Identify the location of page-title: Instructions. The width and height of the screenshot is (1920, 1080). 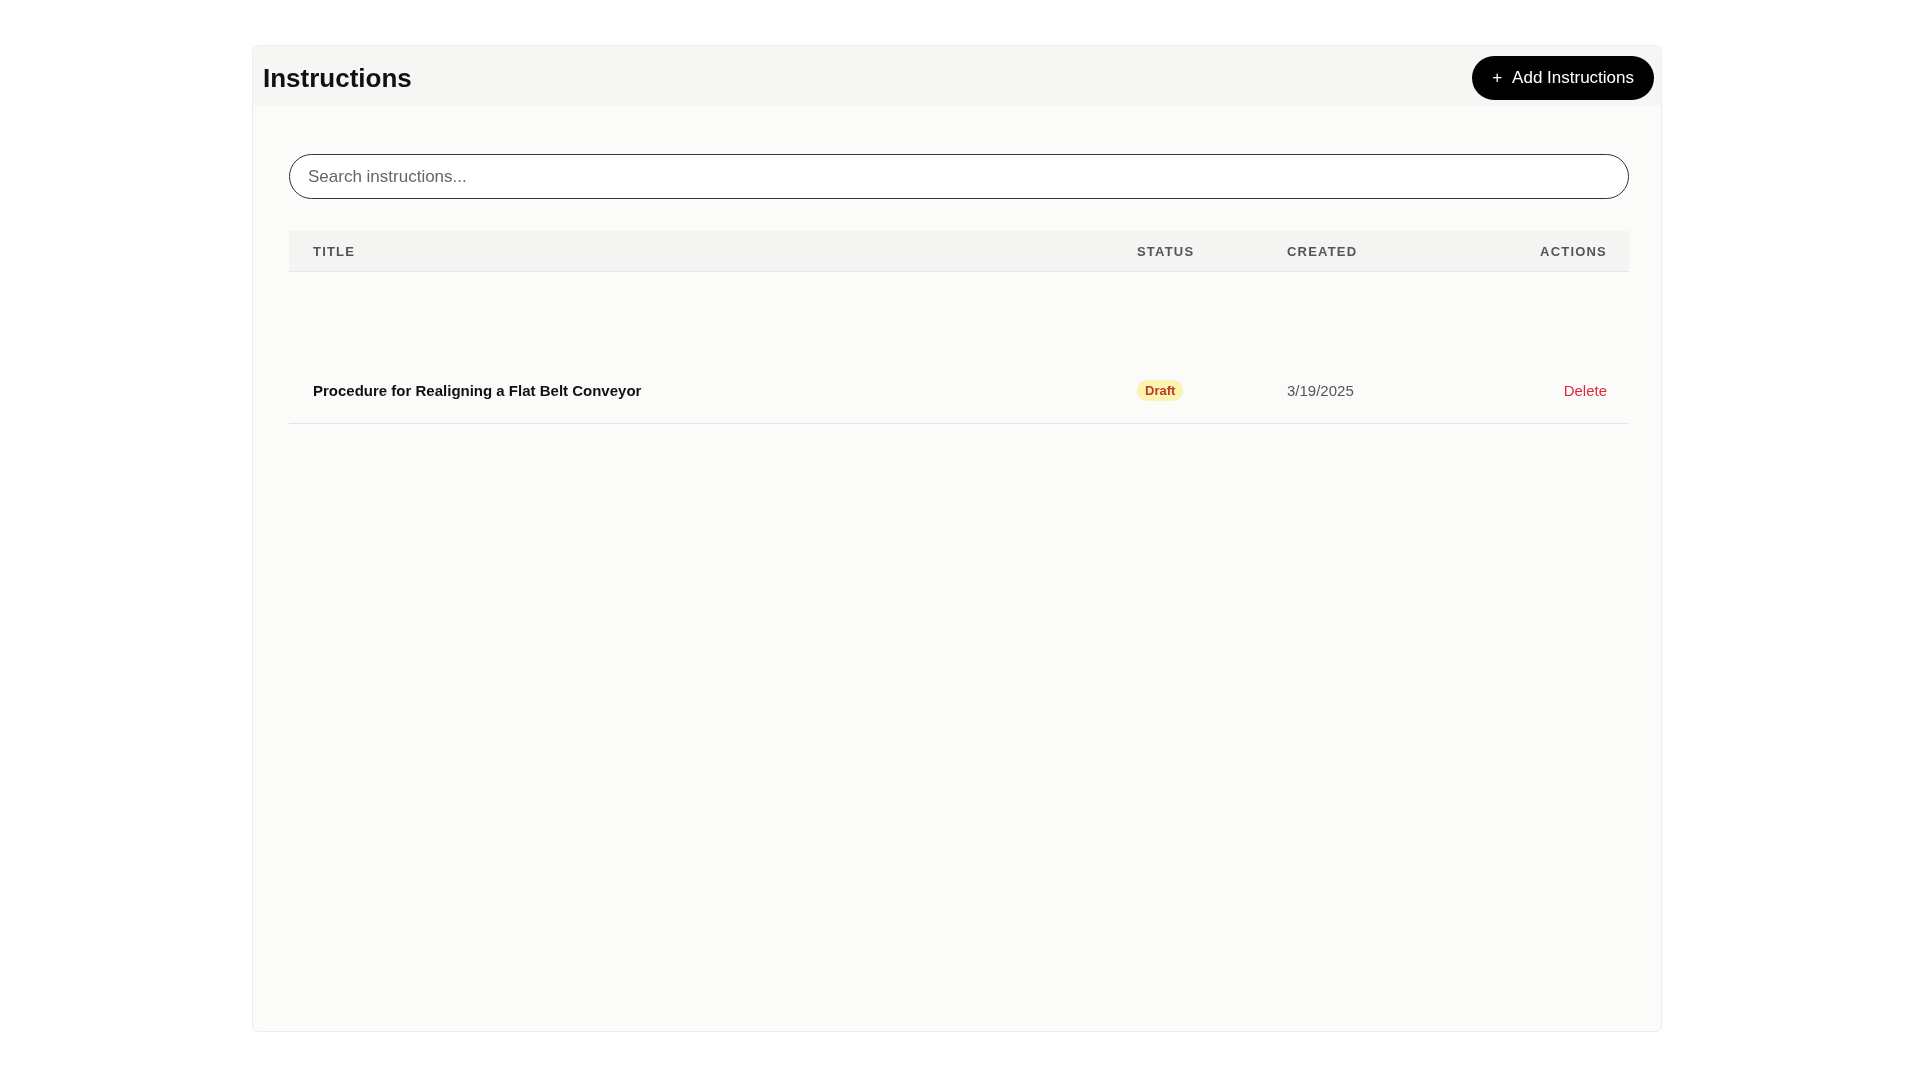
(337, 78).